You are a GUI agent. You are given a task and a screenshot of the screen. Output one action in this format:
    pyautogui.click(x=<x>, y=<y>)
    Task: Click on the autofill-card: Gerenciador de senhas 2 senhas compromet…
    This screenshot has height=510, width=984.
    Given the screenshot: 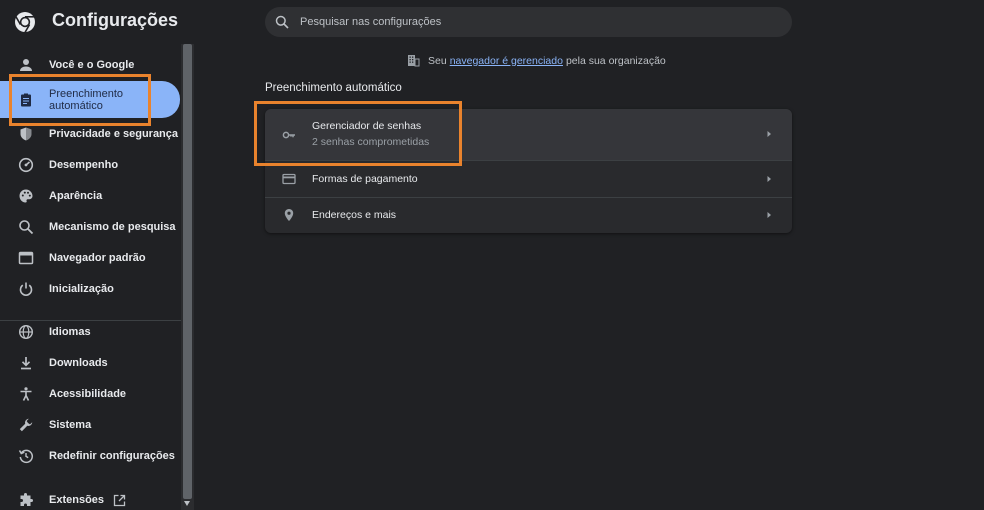 What is the action you would take?
    pyautogui.click(x=528, y=171)
    